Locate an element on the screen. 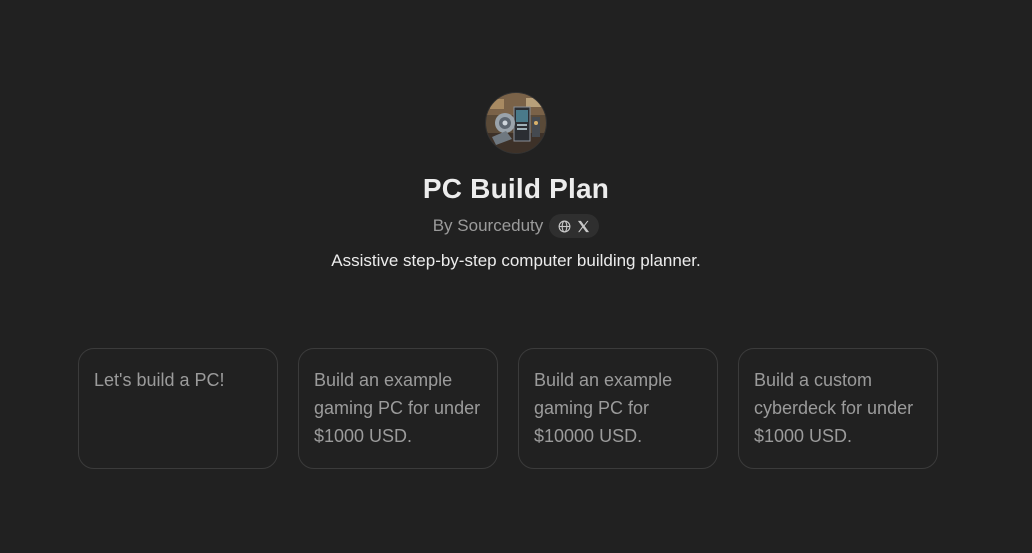  starter-lets-build-a-pc: Let's build a PC! is located at coordinates (178, 408).